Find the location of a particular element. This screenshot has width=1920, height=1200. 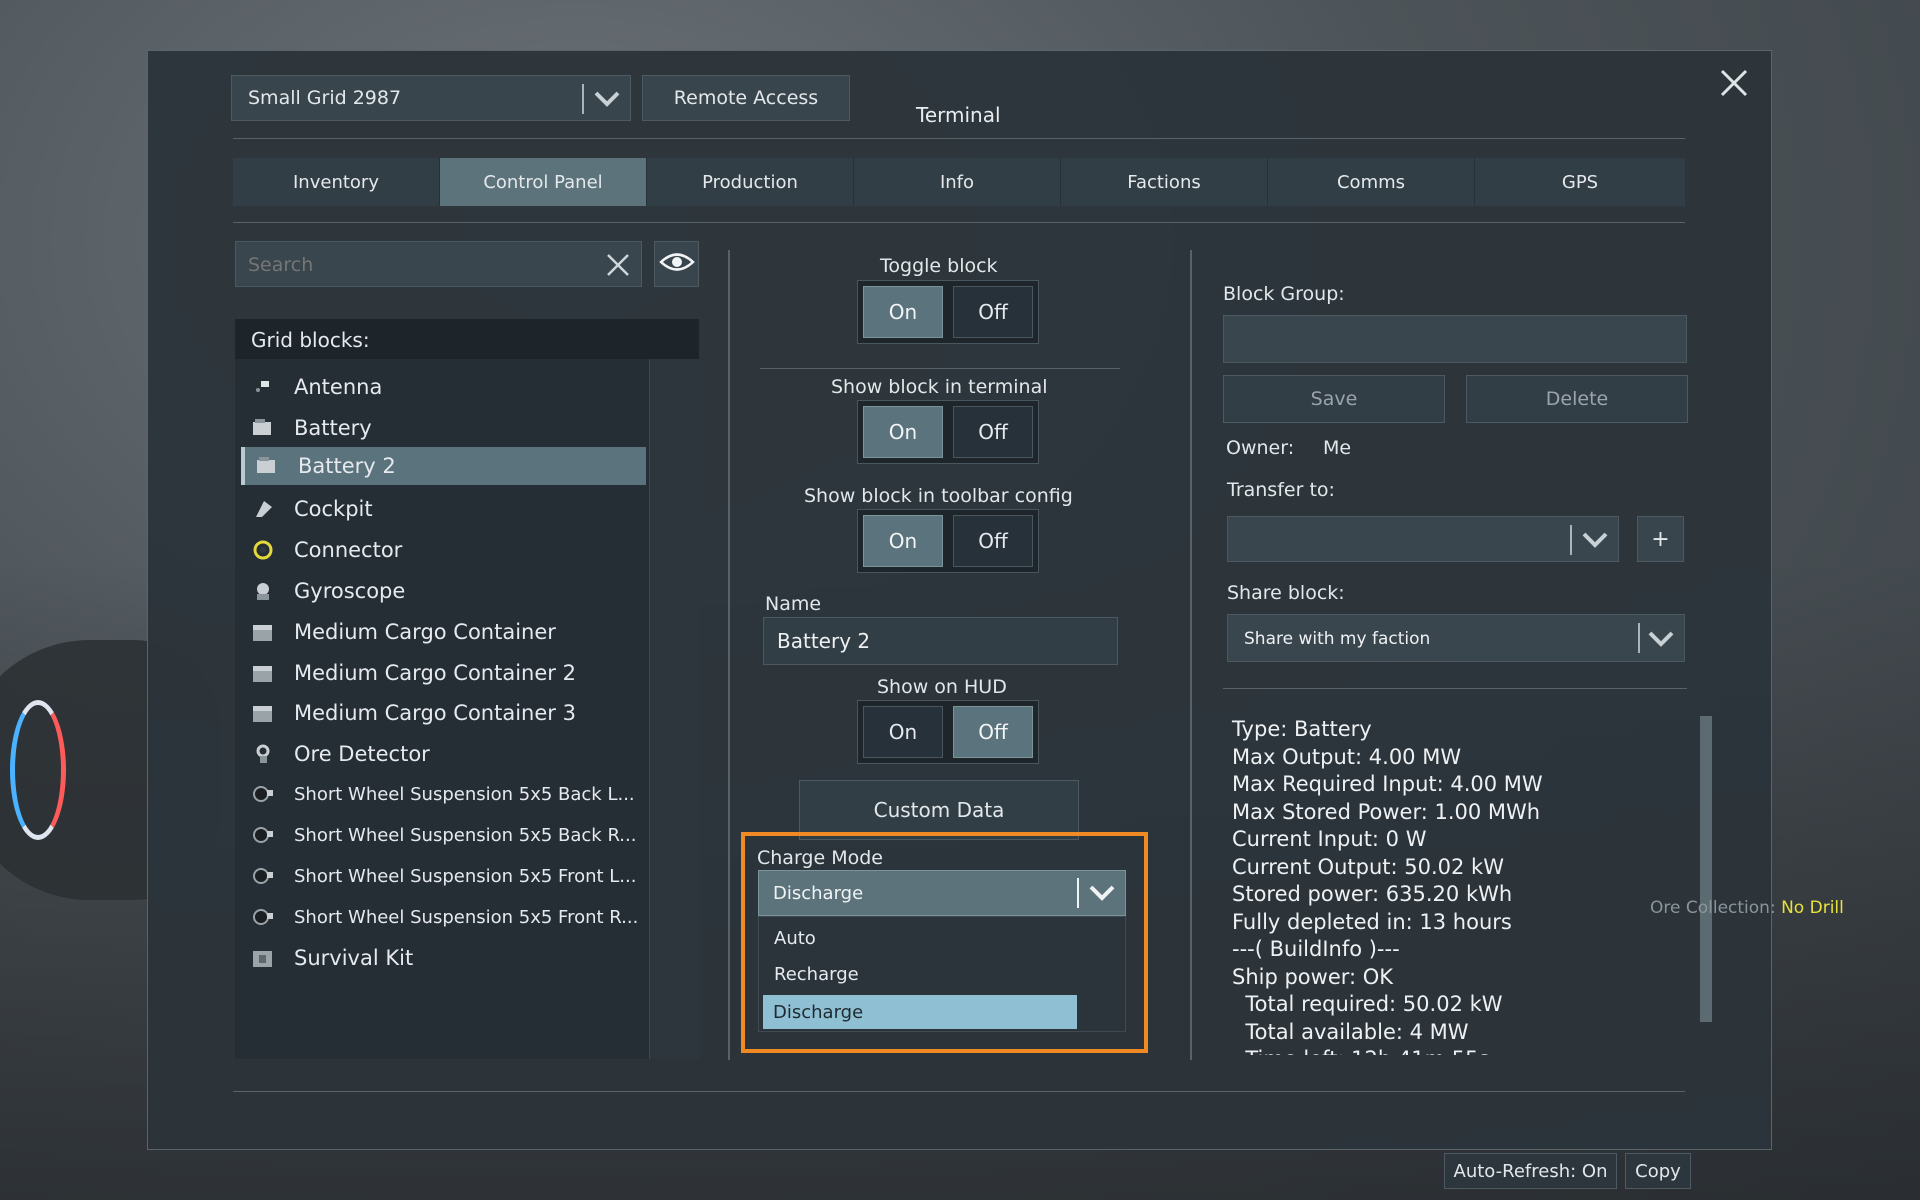

charge-mode-value: Discharge is located at coordinates (818, 893).